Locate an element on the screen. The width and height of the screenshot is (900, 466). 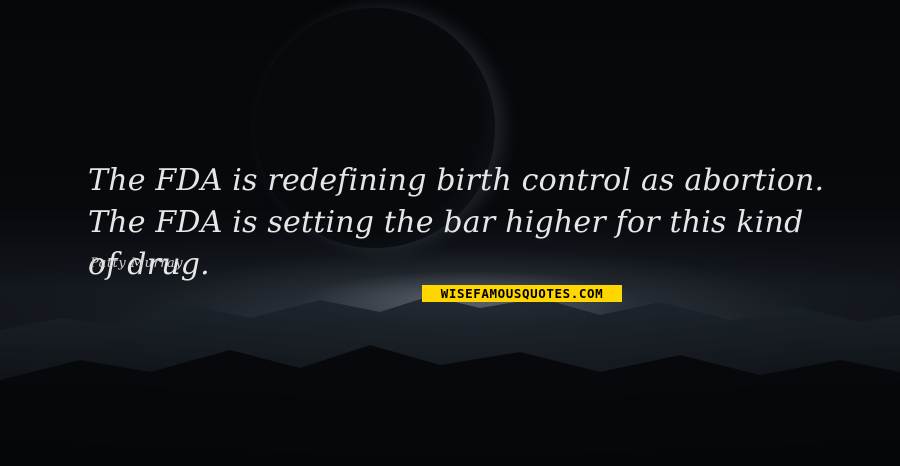
quote-author: Patty Murray is located at coordinates (137, 263).